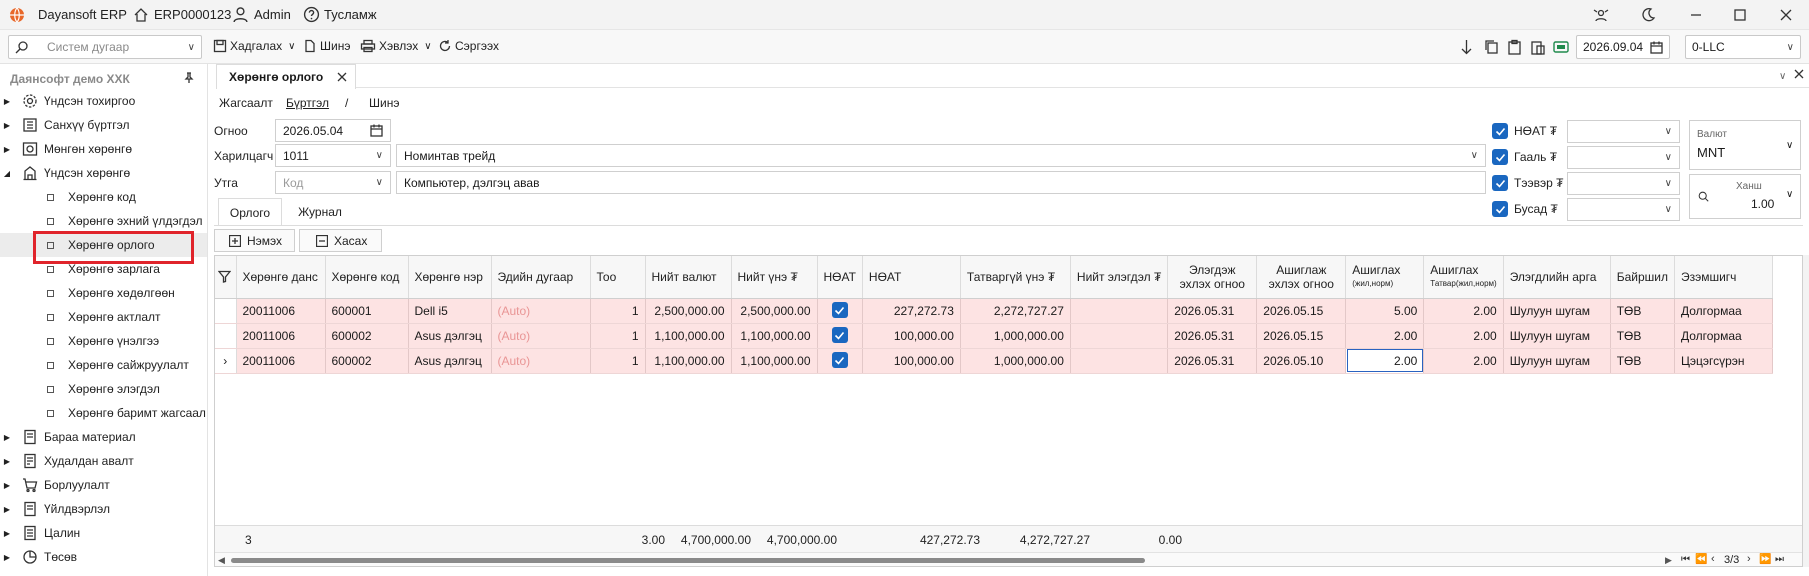 This screenshot has width=1809, height=576. I want to click on col-header: НӨАТ, so click(911, 277).